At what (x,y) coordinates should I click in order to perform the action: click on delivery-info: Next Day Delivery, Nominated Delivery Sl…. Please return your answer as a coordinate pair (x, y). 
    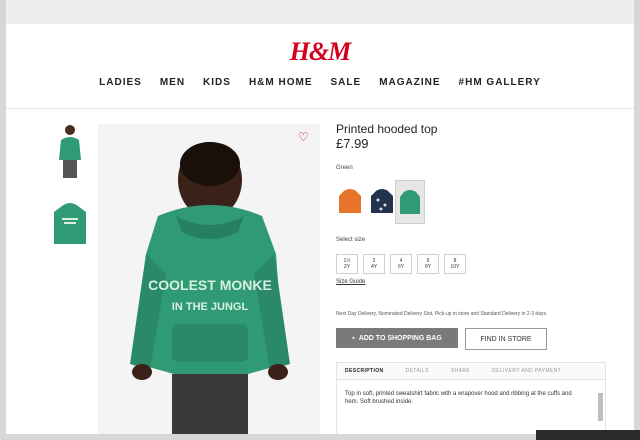
    Looking at the image, I should click on (442, 314).